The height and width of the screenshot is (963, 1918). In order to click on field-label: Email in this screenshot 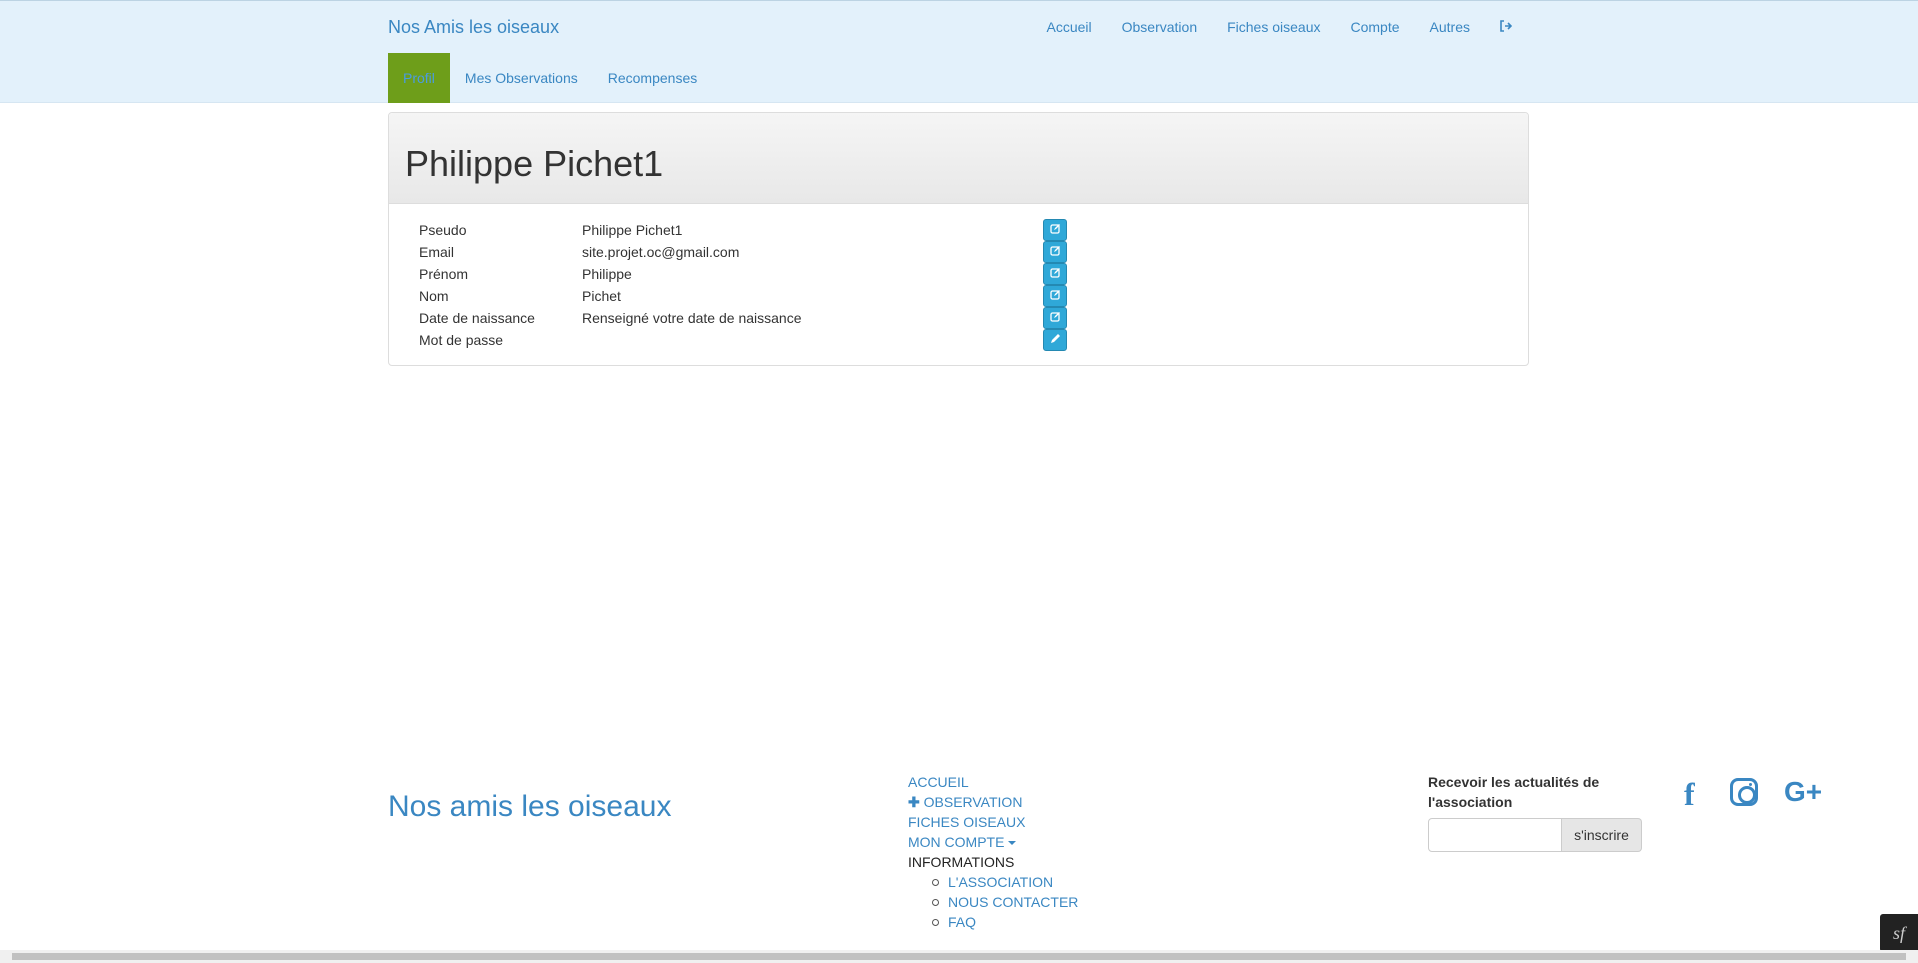, I will do `click(437, 252)`.